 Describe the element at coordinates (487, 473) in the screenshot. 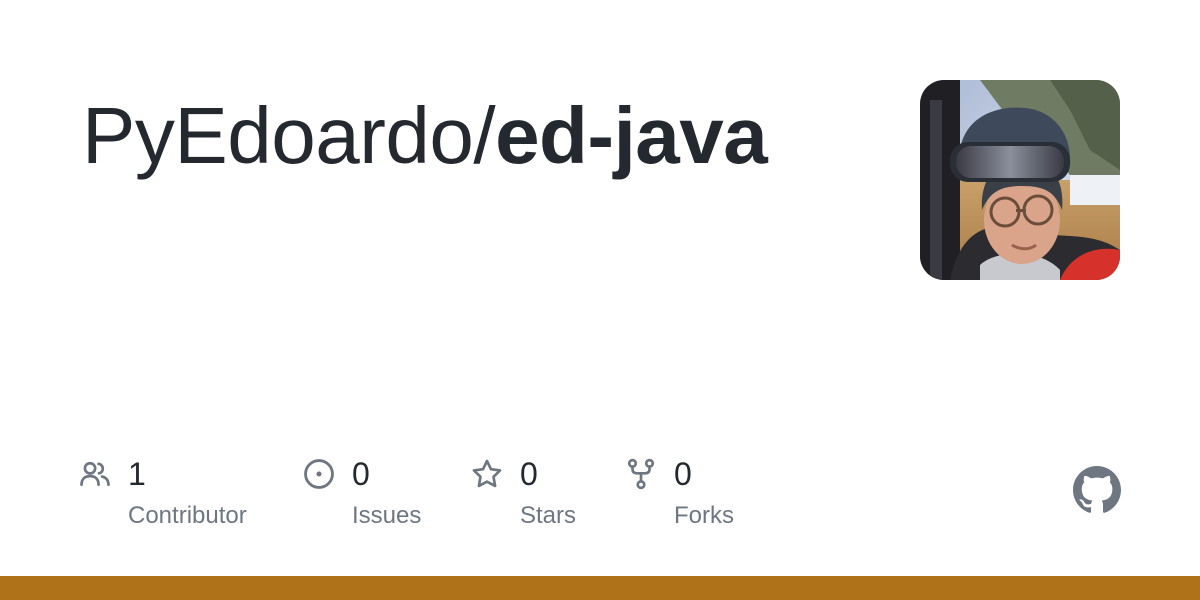

I see `star-icon` at that location.